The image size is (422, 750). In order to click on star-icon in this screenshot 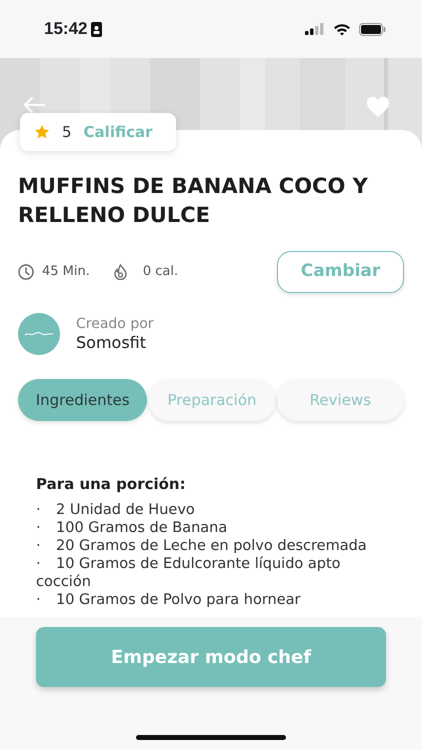, I will do `click(42, 132)`.